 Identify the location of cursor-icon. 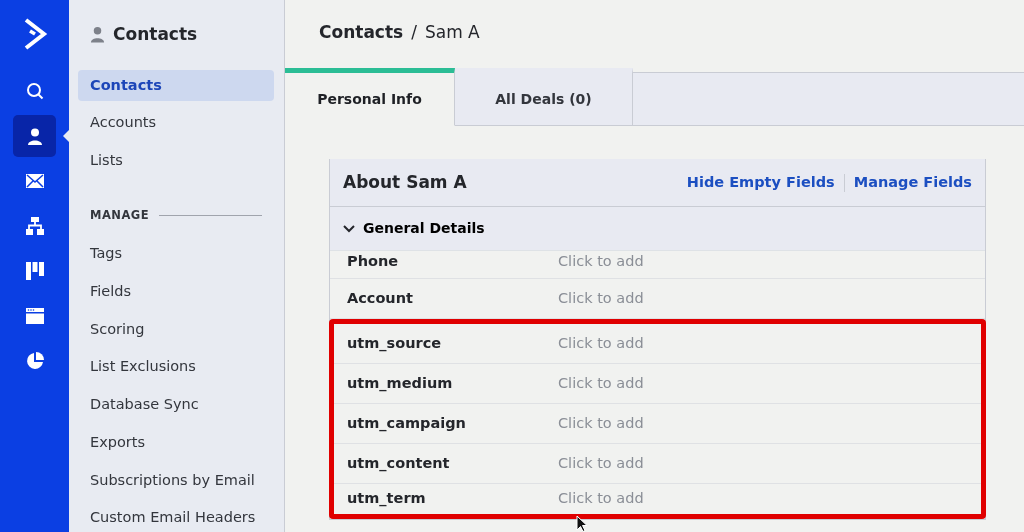
(582, 523).